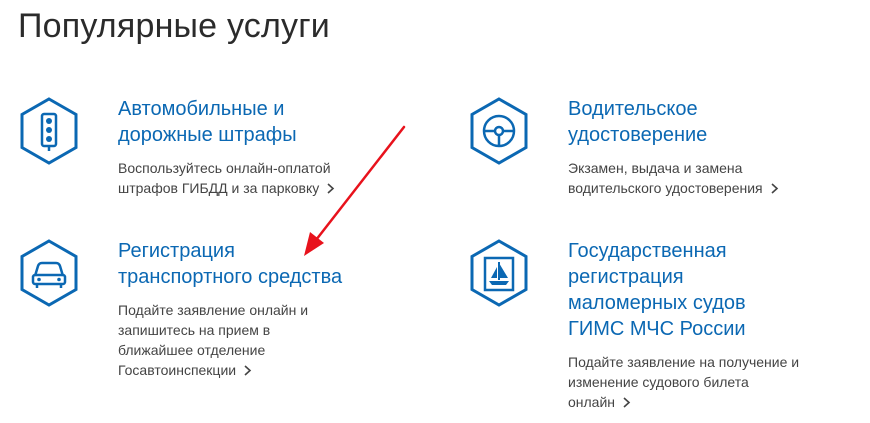 This screenshot has height=423, width=870. I want to click on service-link-driver-license: Водительское удостоверение, so click(718, 122).